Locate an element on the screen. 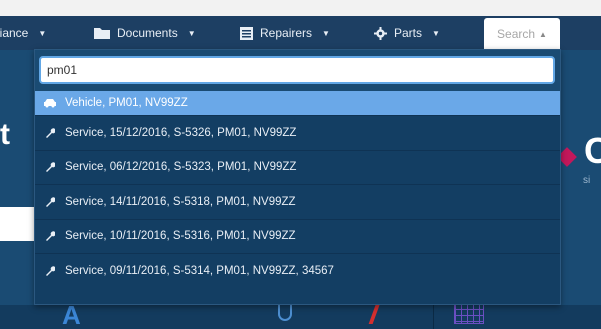 The image size is (601, 329). nav-item-label: Repairers is located at coordinates (286, 33).